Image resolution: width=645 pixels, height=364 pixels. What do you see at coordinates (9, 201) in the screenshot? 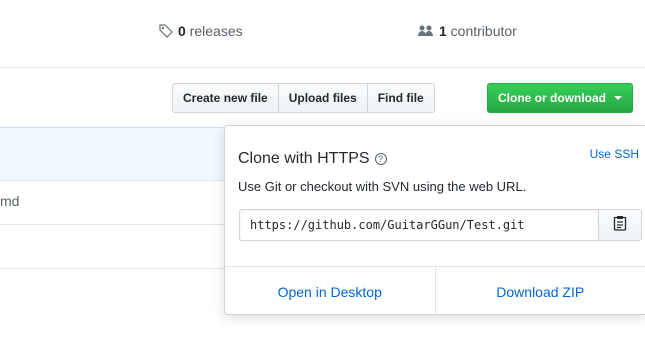
I see `file-name: md` at bounding box center [9, 201].